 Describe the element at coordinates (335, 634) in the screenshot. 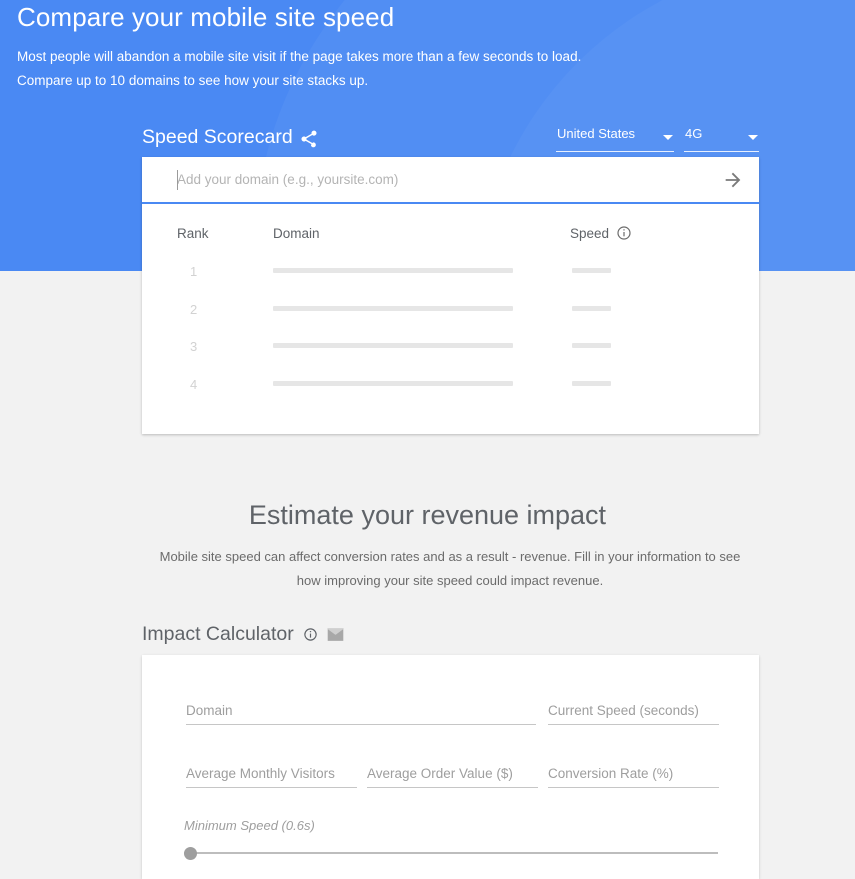

I see `email-icon` at that location.